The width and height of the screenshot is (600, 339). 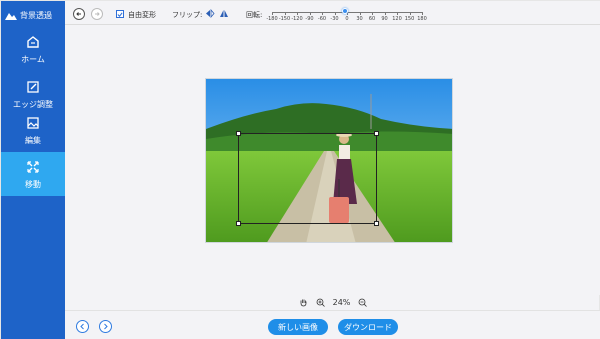 What do you see at coordinates (187, 15) in the screenshot?
I see `flip-label: フリップ:` at bounding box center [187, 15].